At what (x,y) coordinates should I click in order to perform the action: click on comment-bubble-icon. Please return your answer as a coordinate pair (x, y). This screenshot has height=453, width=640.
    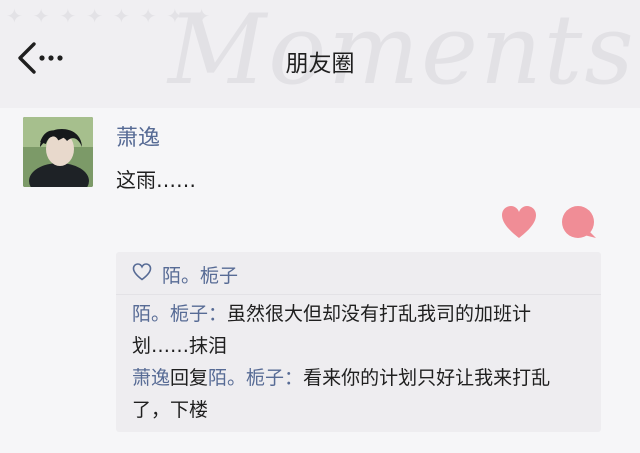
    Looking at the image, I should click on (579, 226).